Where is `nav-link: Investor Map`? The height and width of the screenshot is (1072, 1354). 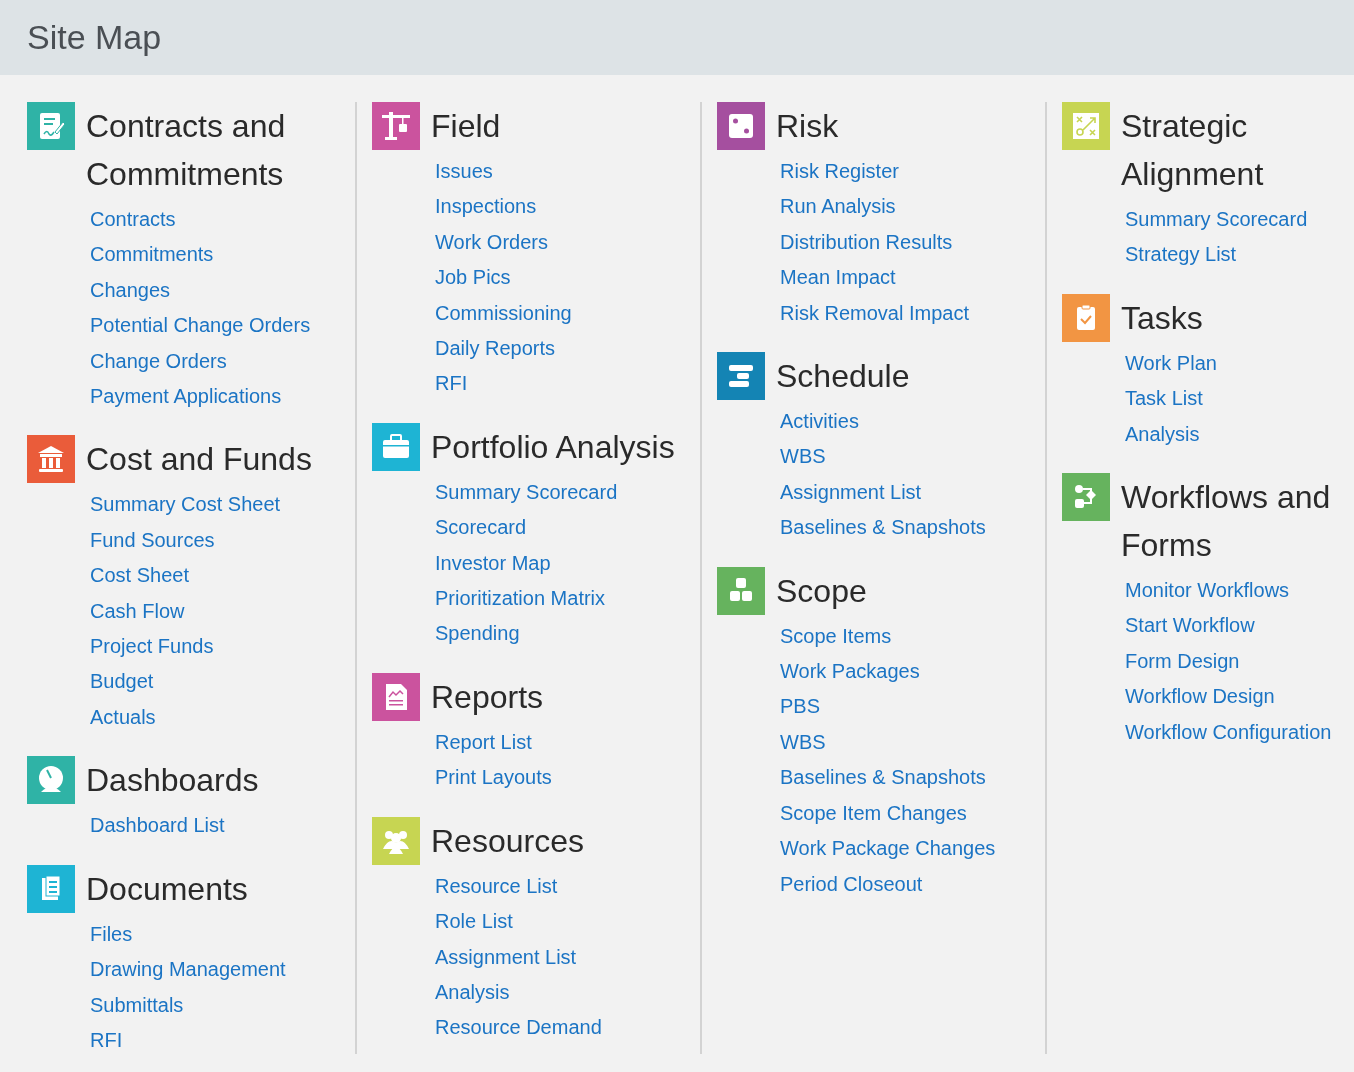 nav-link: Investor Map is located at coordinates (493, 562).